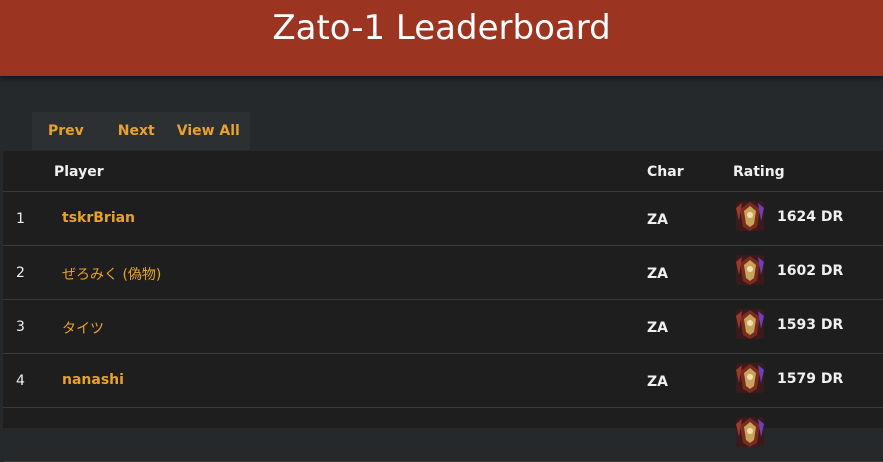 The width and height of the screenshot is (883, 462). I want to click on pagination-nav: Prev Next View All, so click(141, 131).